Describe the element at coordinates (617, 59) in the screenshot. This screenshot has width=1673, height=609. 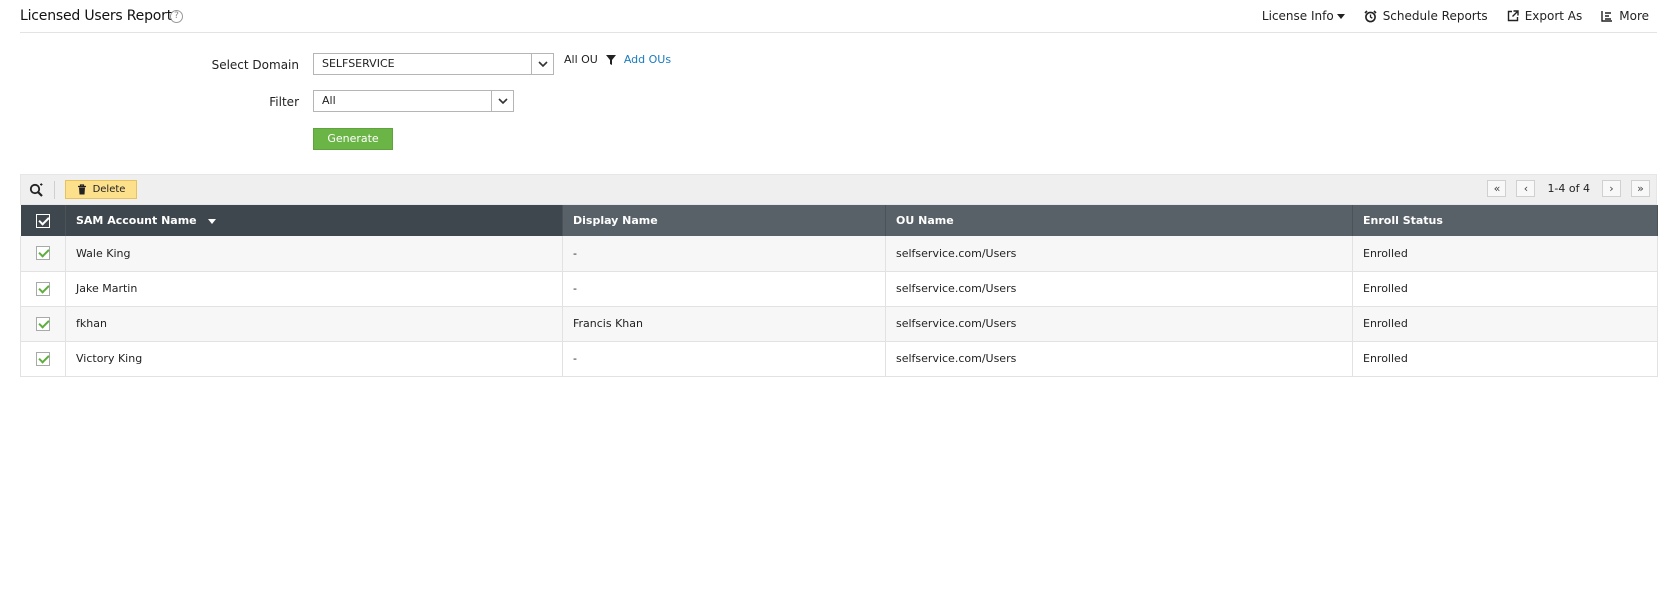
I see `ou-selector: All OU Add OUs` at that location.